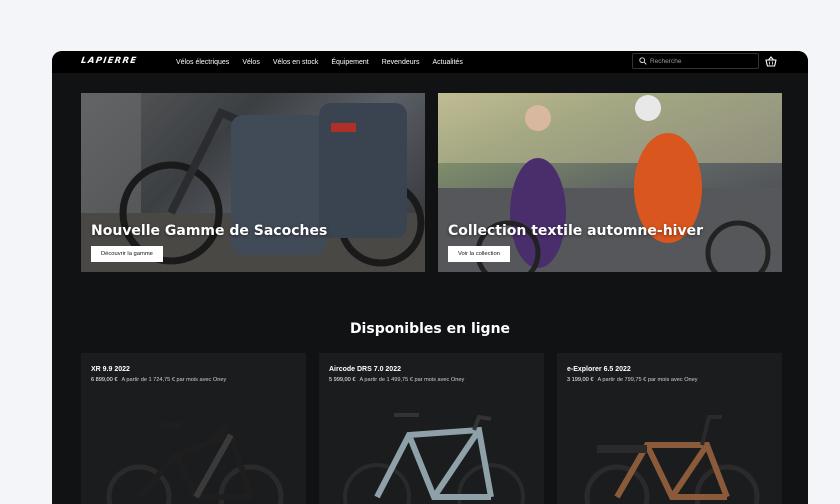  I want to click on product-name: e-Explorer 6.5 2022, so click(599, 369).